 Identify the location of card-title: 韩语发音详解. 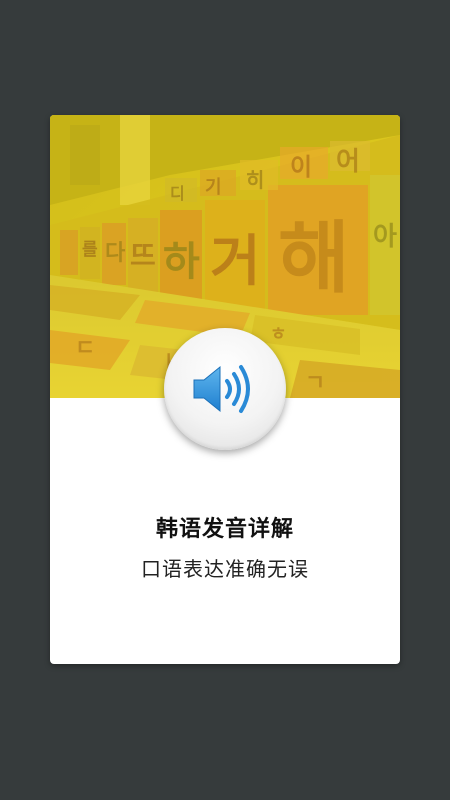
(224, 529).